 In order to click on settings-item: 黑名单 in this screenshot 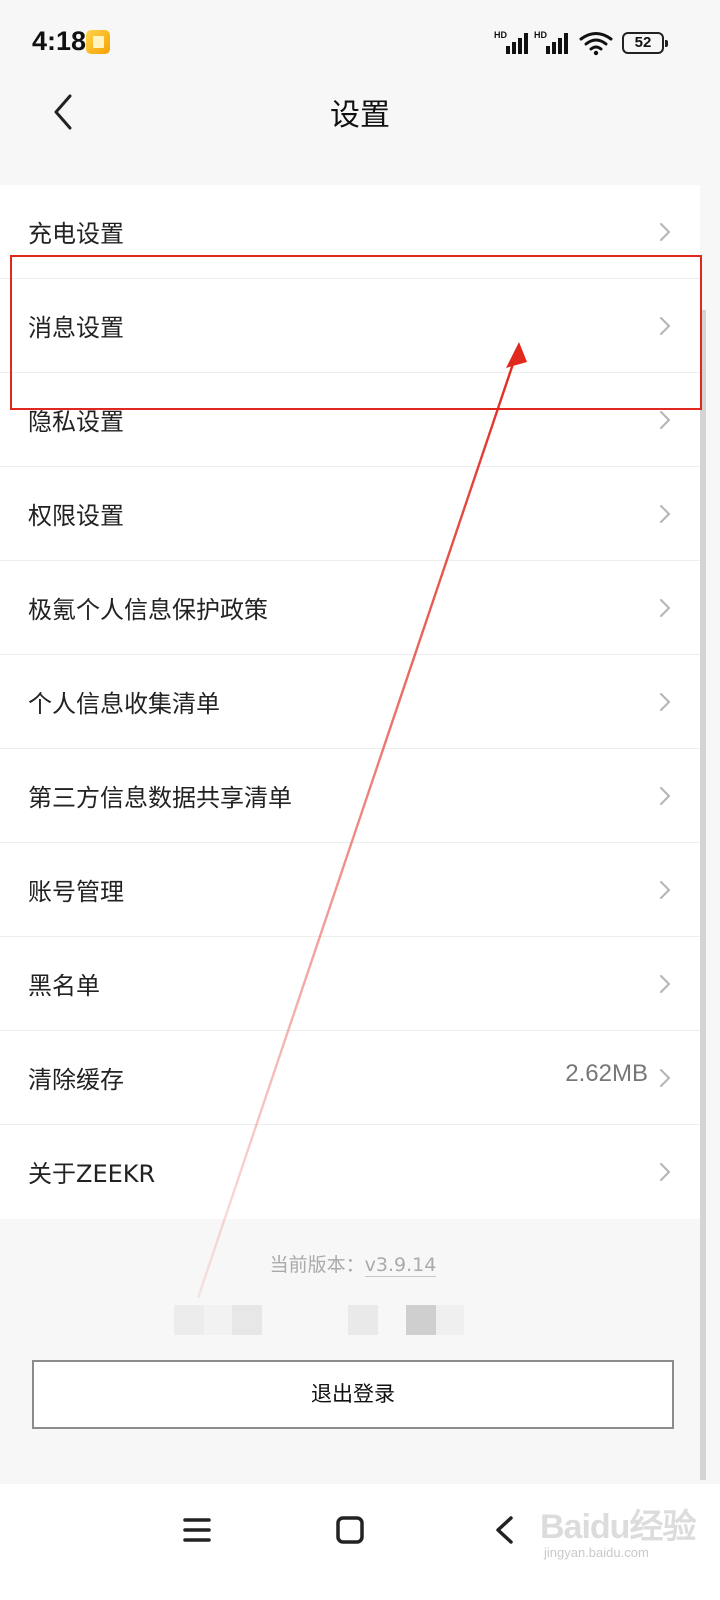, I will do `click(350, 984)`.